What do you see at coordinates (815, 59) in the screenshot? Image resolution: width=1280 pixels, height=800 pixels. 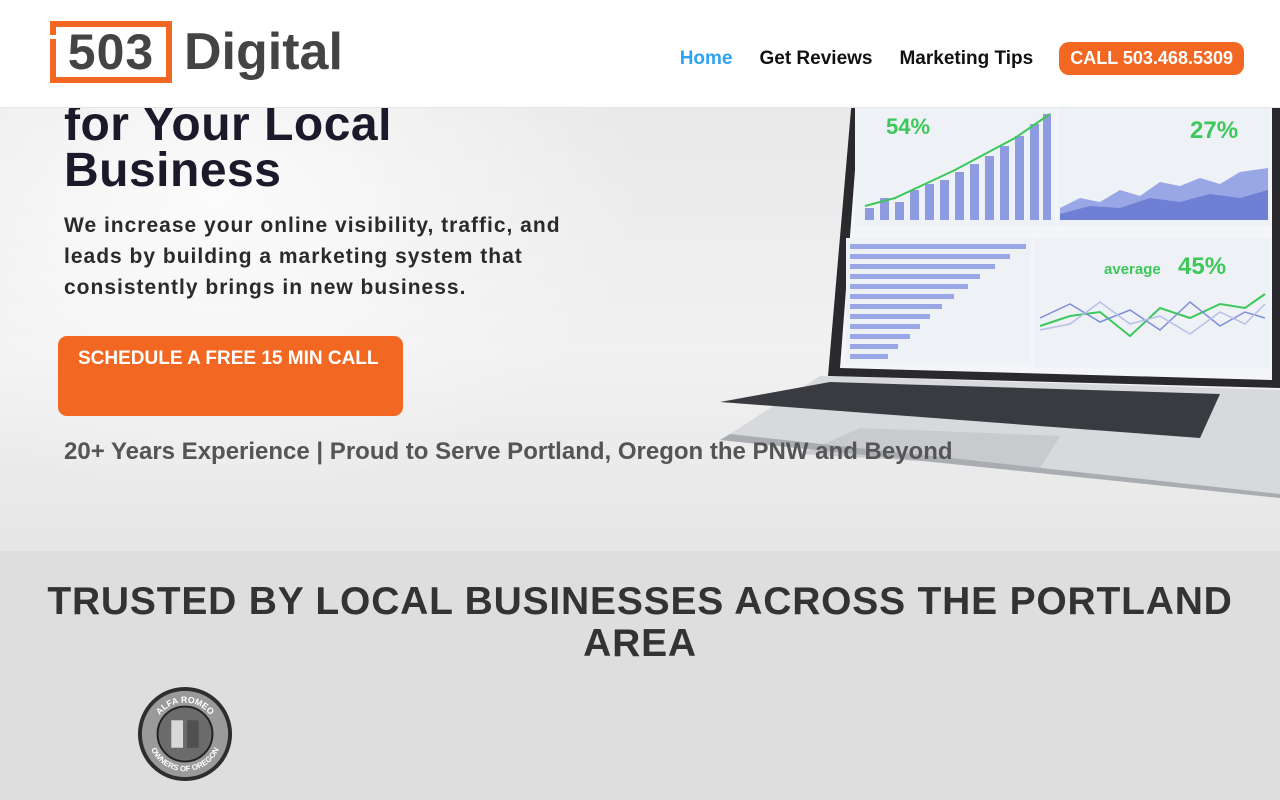 I see `nav-item-get-reviews: Get Reviews` at bounding box center [815, 59].